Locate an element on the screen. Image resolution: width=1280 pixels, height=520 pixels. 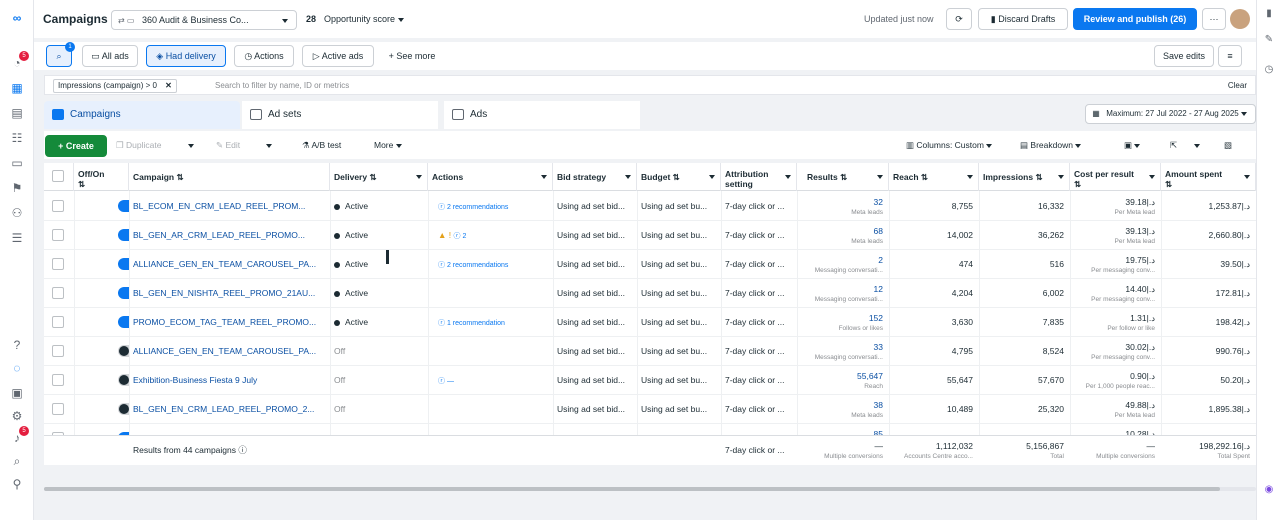
cpr-value: 49.88|.د is located at coordinates (1140, 405).